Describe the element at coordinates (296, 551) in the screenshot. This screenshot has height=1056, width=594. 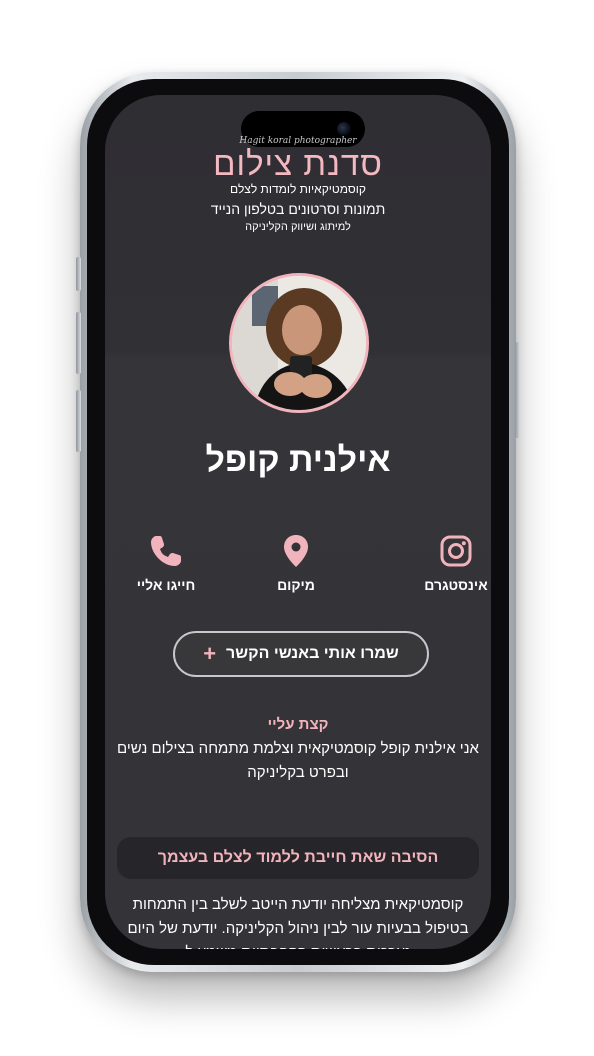
I see `location-pin-icon` at that location.